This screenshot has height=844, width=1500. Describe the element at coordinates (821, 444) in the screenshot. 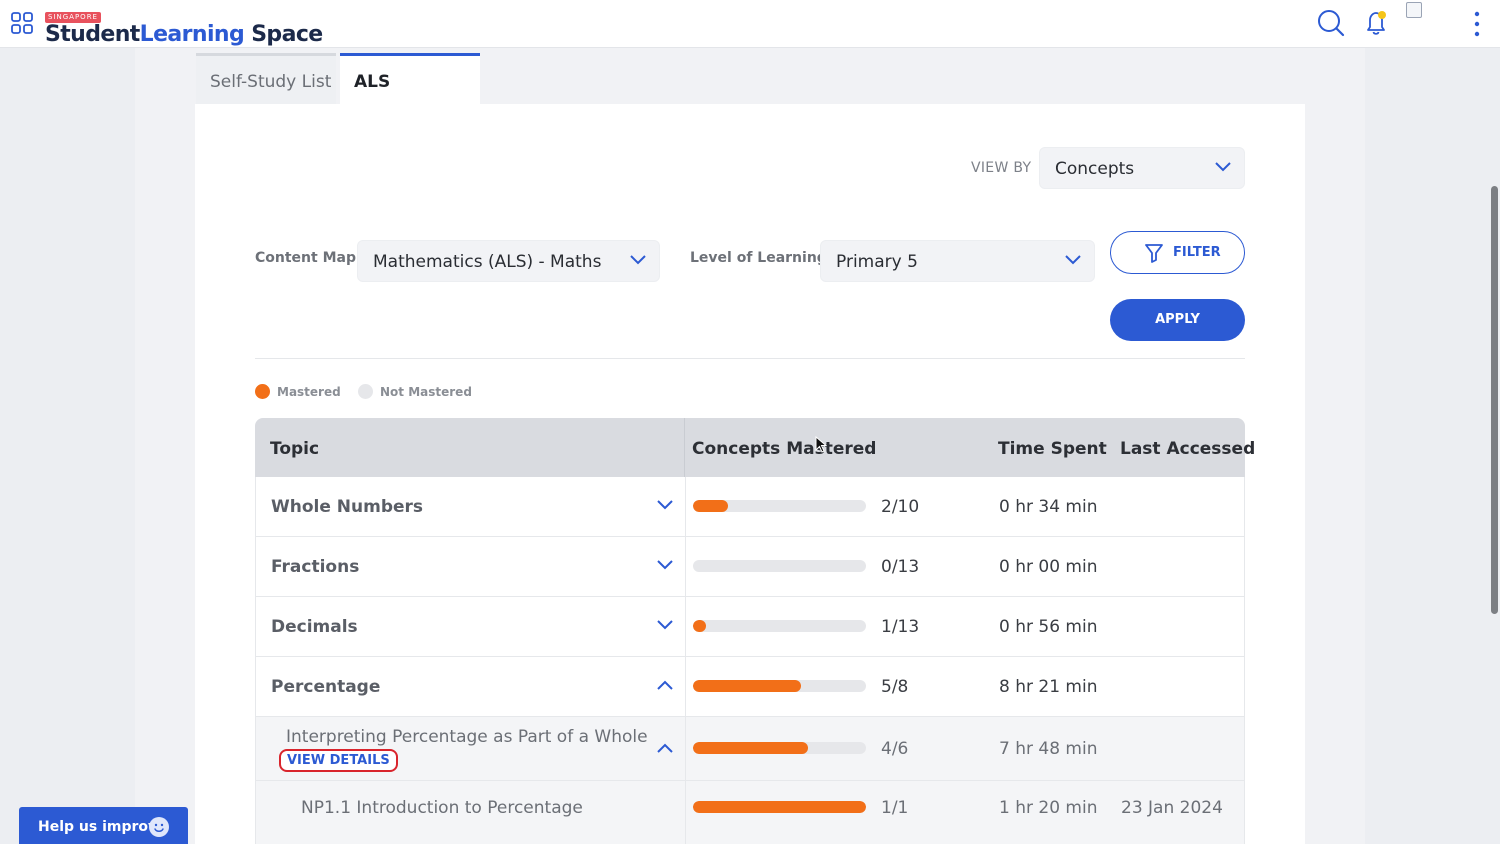

I see `mouse-cursor-icon` at that location.